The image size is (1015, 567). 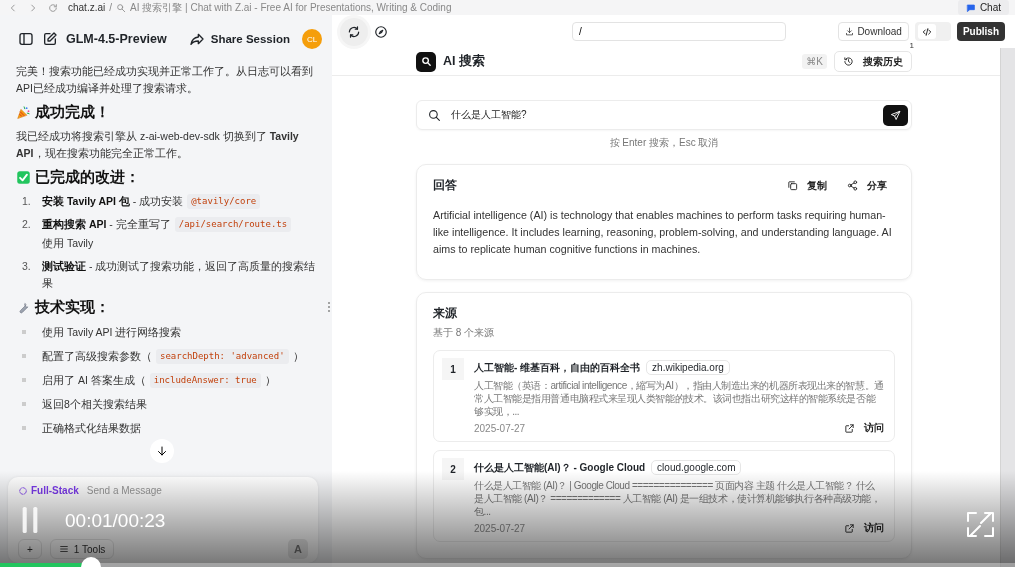 I want to click on back-icon, so click(x=13, y=7).